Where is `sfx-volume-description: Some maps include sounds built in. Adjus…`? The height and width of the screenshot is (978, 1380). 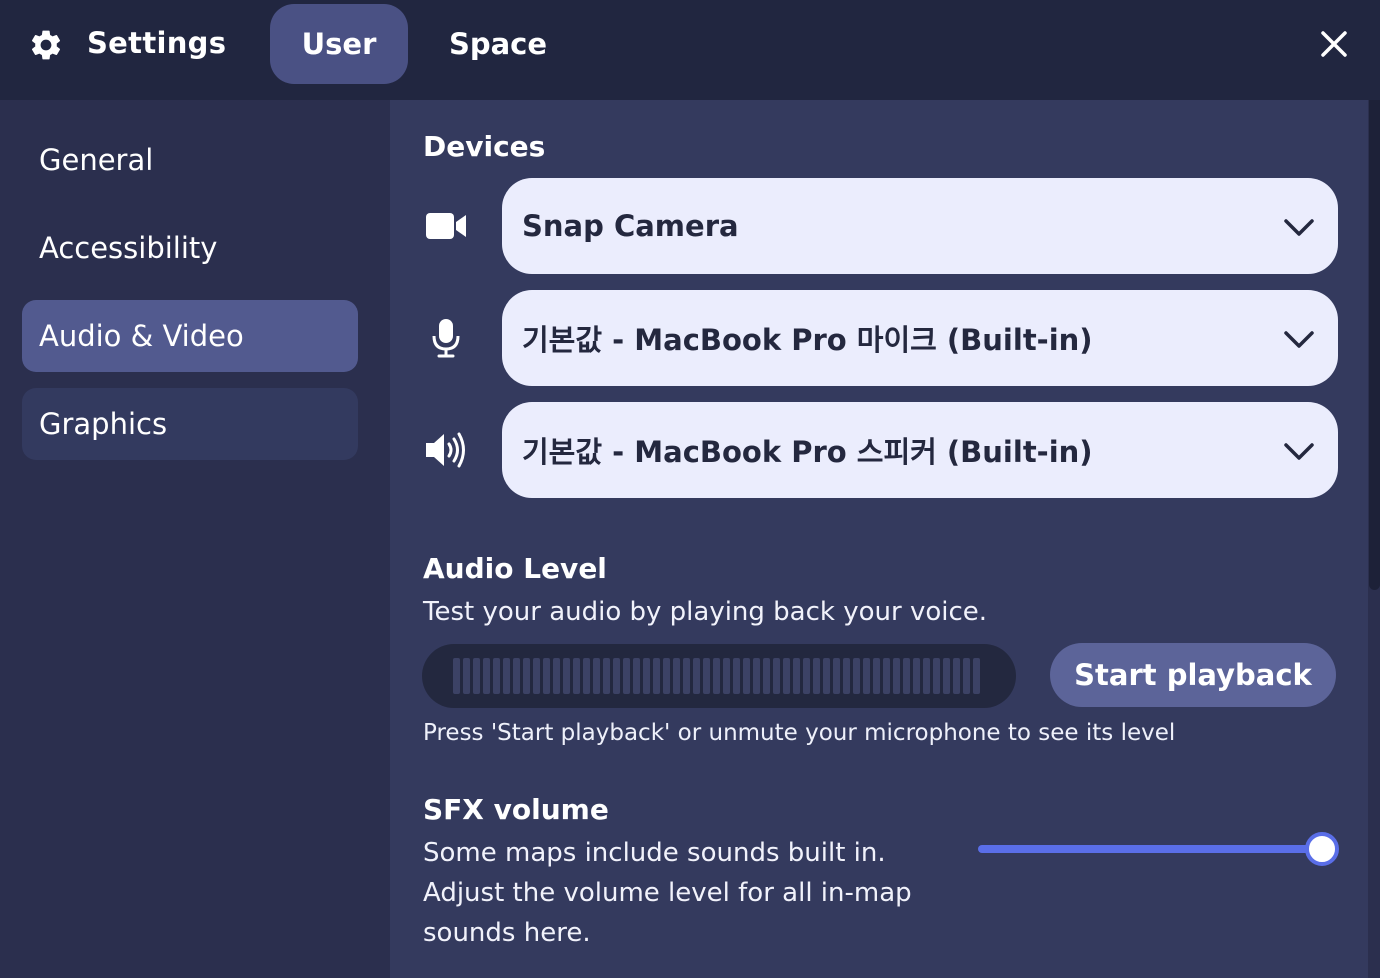
sfx-volume-description: Some maps include sounds built in. Adjus… is located at coordinates (667, 893).